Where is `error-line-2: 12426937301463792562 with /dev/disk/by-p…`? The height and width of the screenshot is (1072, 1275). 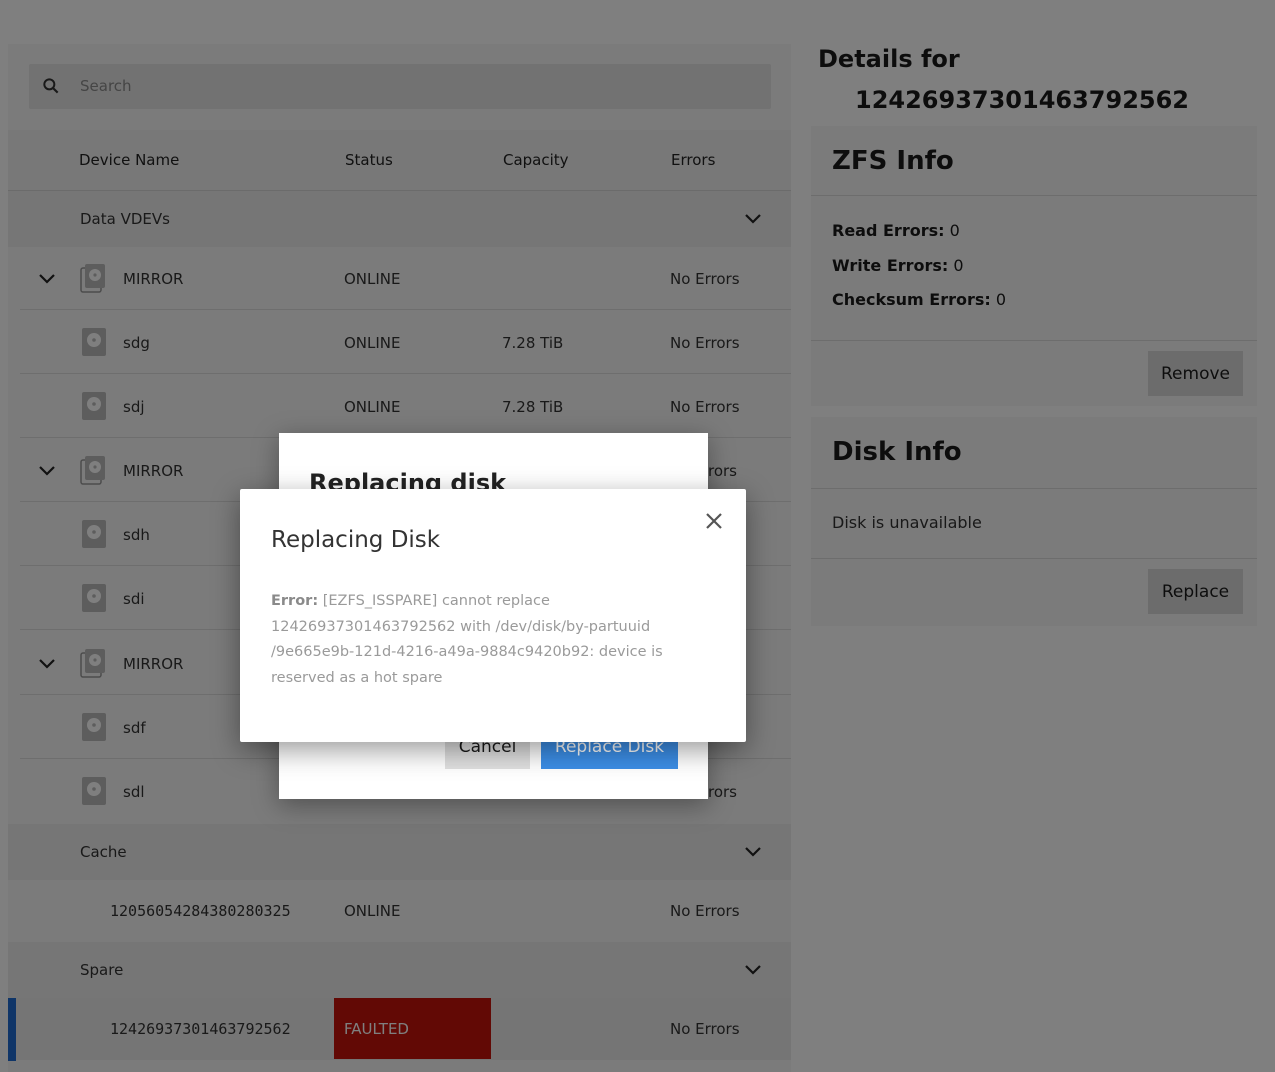 error-line-2: 12426937301463792562 with /dev/disk/by-p… is located at coordinates (461, 626).